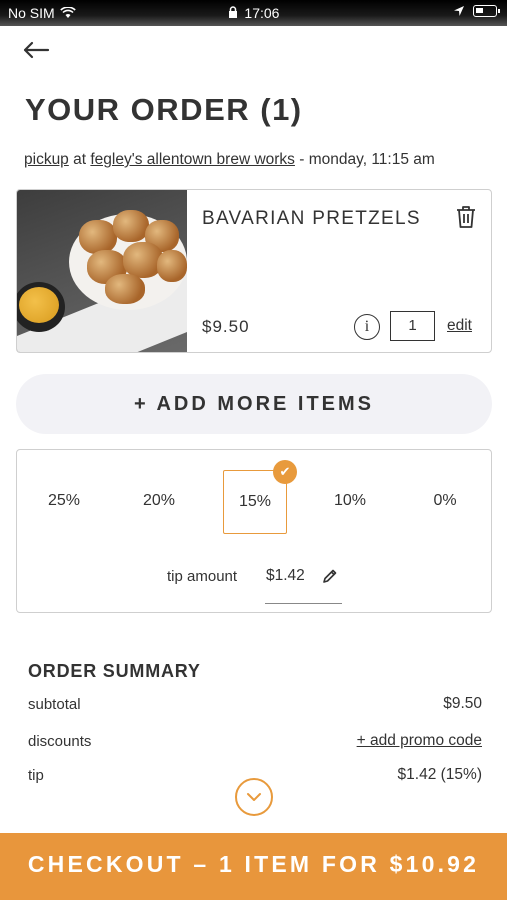  I want to click on order-summary-heading: ORDER SUMMARY, so click(114, 671).